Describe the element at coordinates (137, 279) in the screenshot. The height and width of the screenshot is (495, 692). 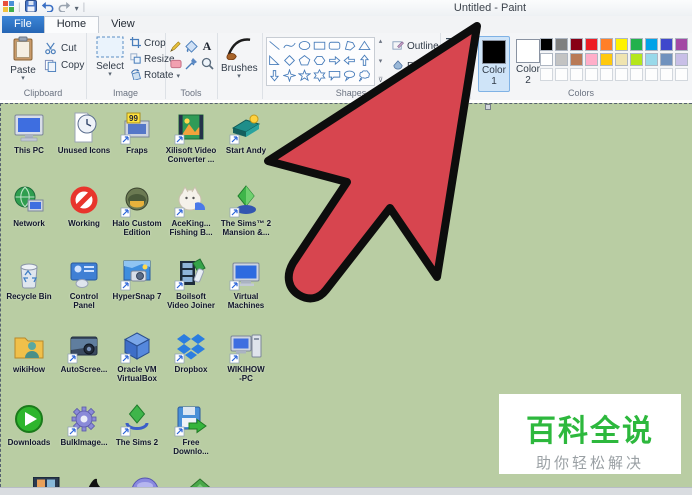
I see `desktop-icon-camera-screen: HyperSnap 7` at that location.